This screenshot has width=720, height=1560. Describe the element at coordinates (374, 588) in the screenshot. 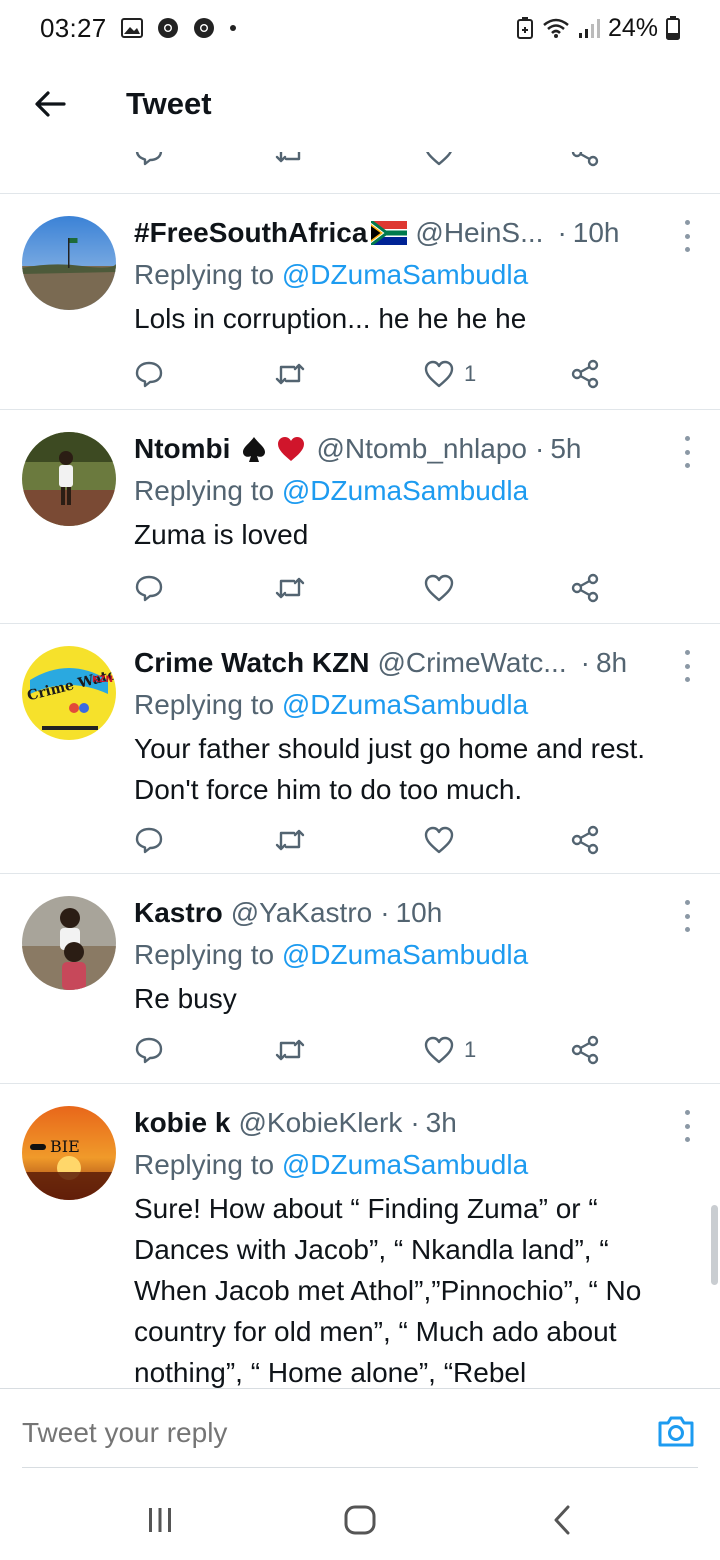

I see `action-bar` at that location.